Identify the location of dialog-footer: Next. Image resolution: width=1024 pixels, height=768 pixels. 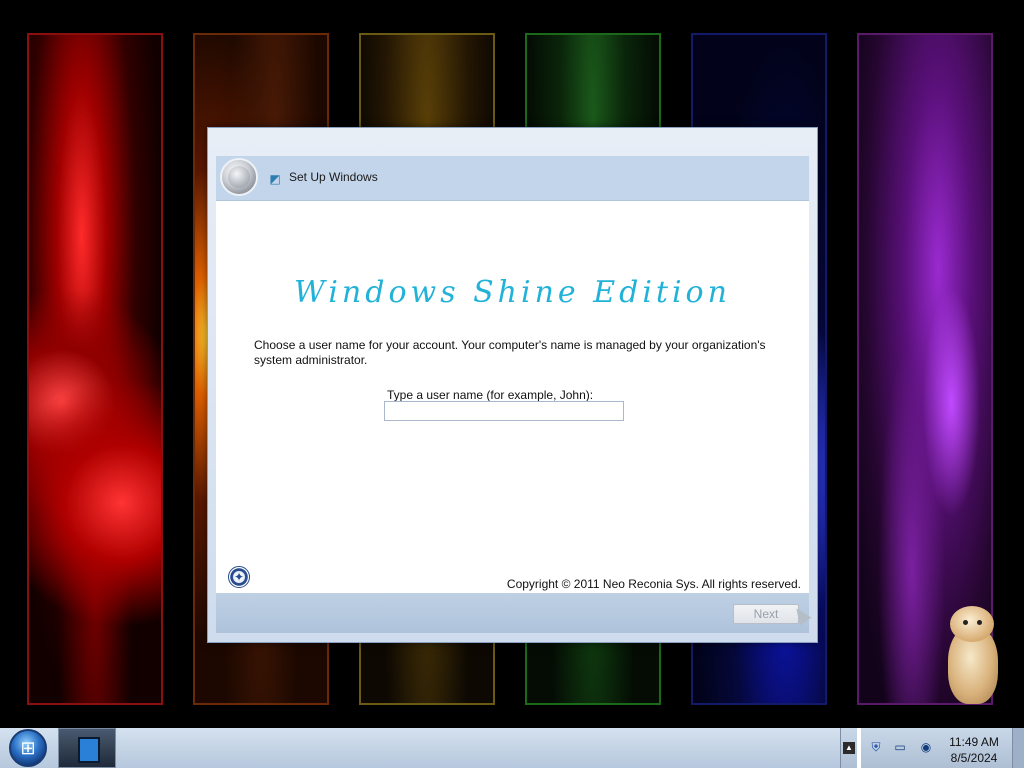
(514, 613).